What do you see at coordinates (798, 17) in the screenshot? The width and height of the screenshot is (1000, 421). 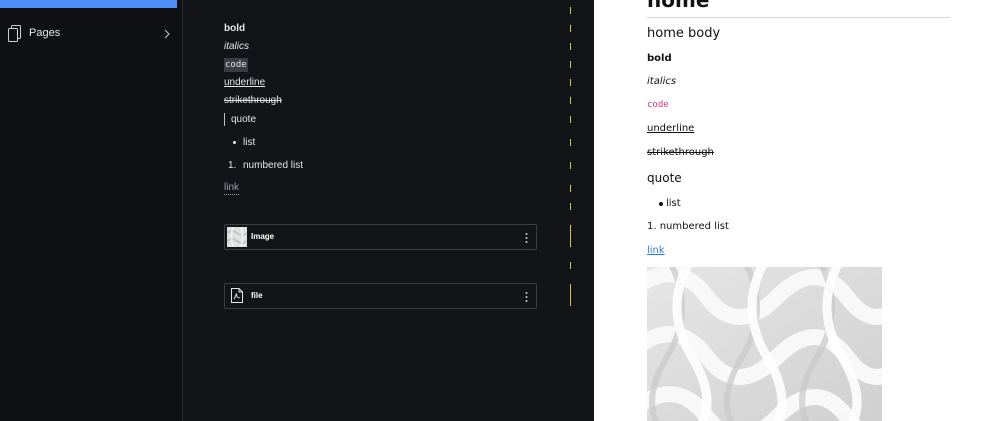 I see `title-divider` at bounding box center [798, 17].